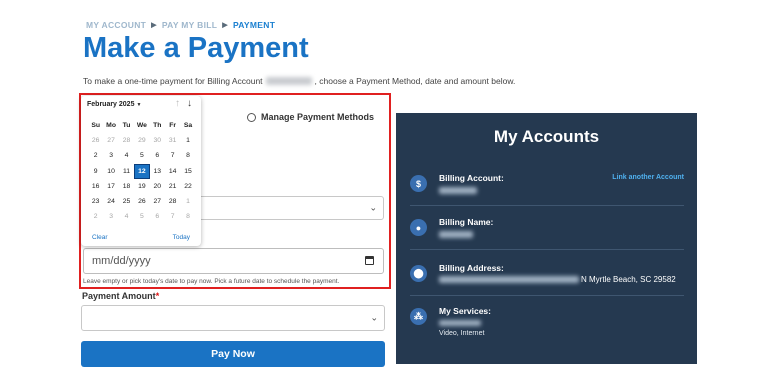 This screenshot has width=768, height=378. Describe the element at coordinates (141, 126) in the screenshot. I see `weekday-header: We` at that location.